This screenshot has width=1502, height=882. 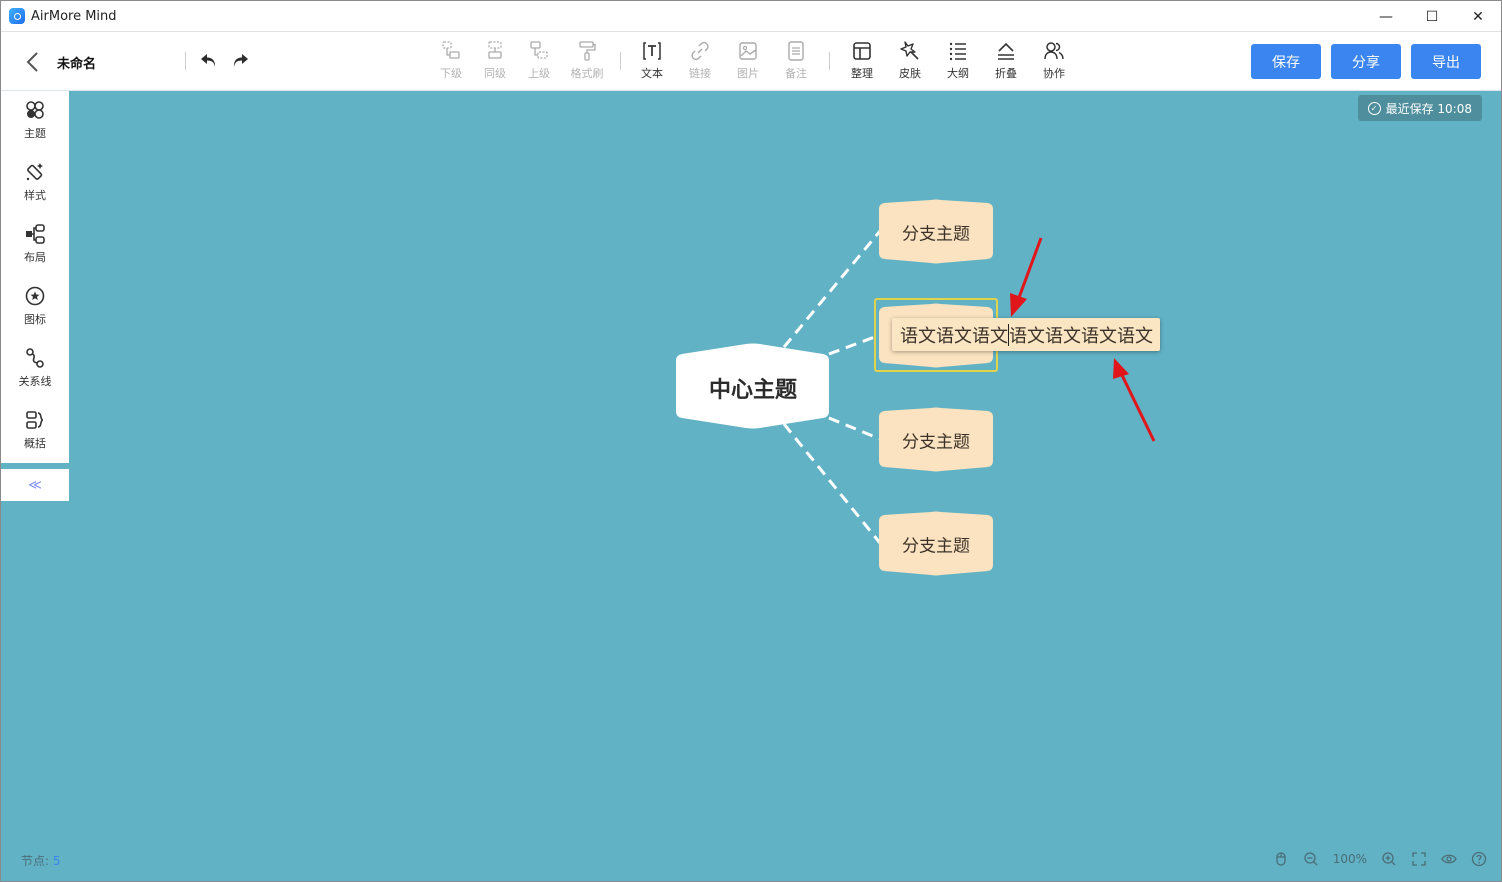 I want to click on zoom-in-icon, so click(x=1389, y=859).